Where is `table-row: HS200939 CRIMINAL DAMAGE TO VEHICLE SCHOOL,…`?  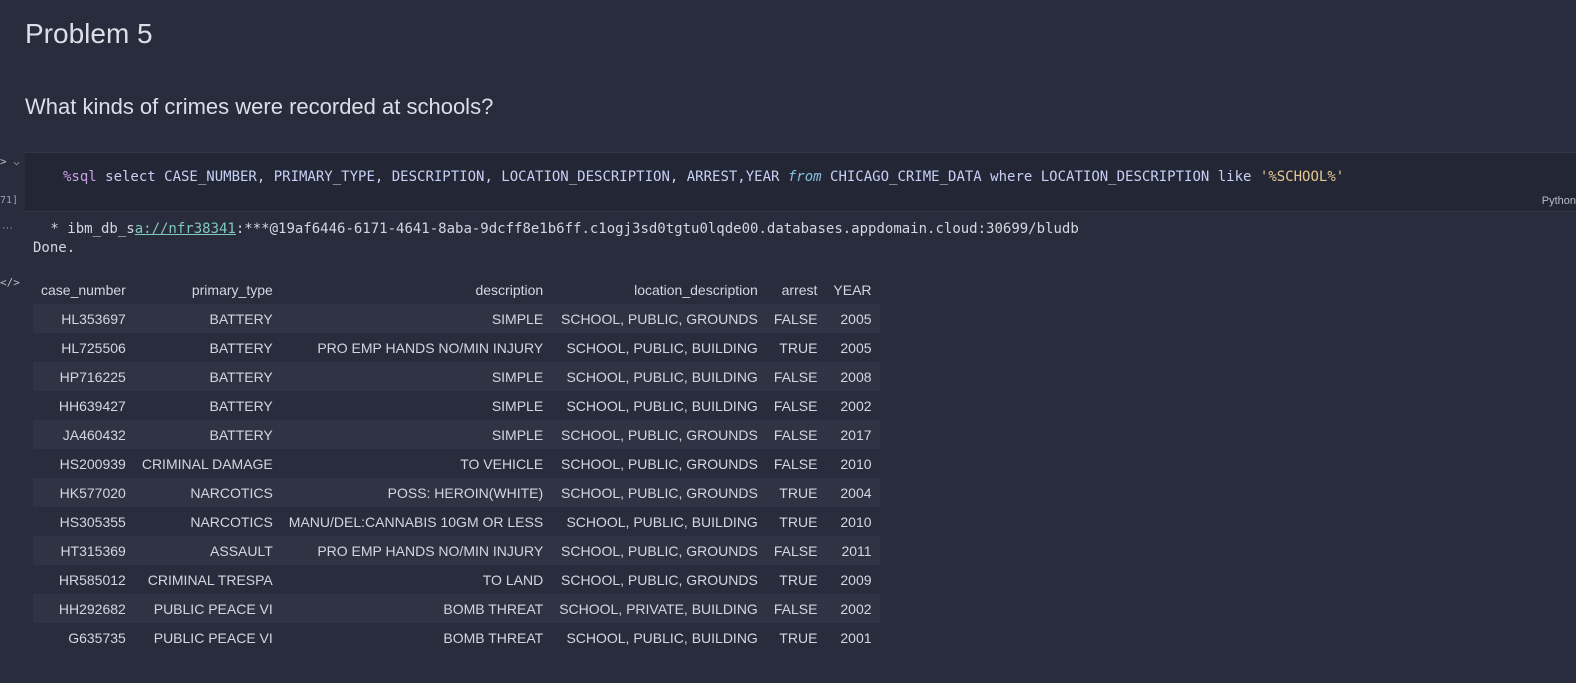
table-row: HS200939 CRIMINAL DAMAGE TO VEHICLE SCHOOL,… is located at coordinates (456, 463).